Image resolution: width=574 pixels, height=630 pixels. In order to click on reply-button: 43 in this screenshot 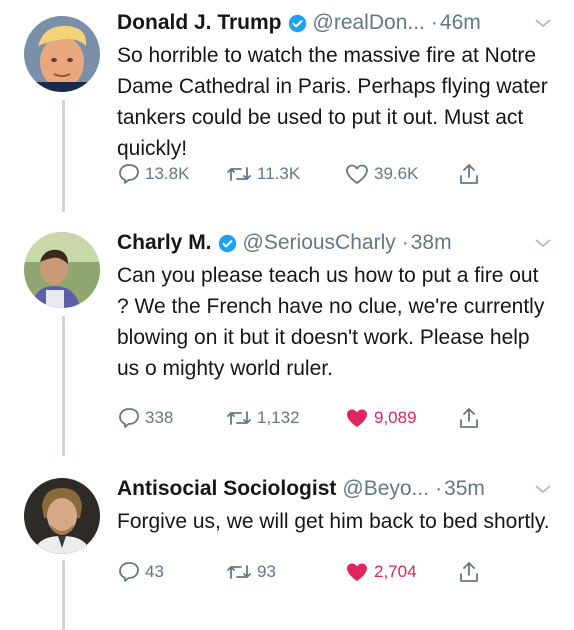, I will do `click(140, 572)`.